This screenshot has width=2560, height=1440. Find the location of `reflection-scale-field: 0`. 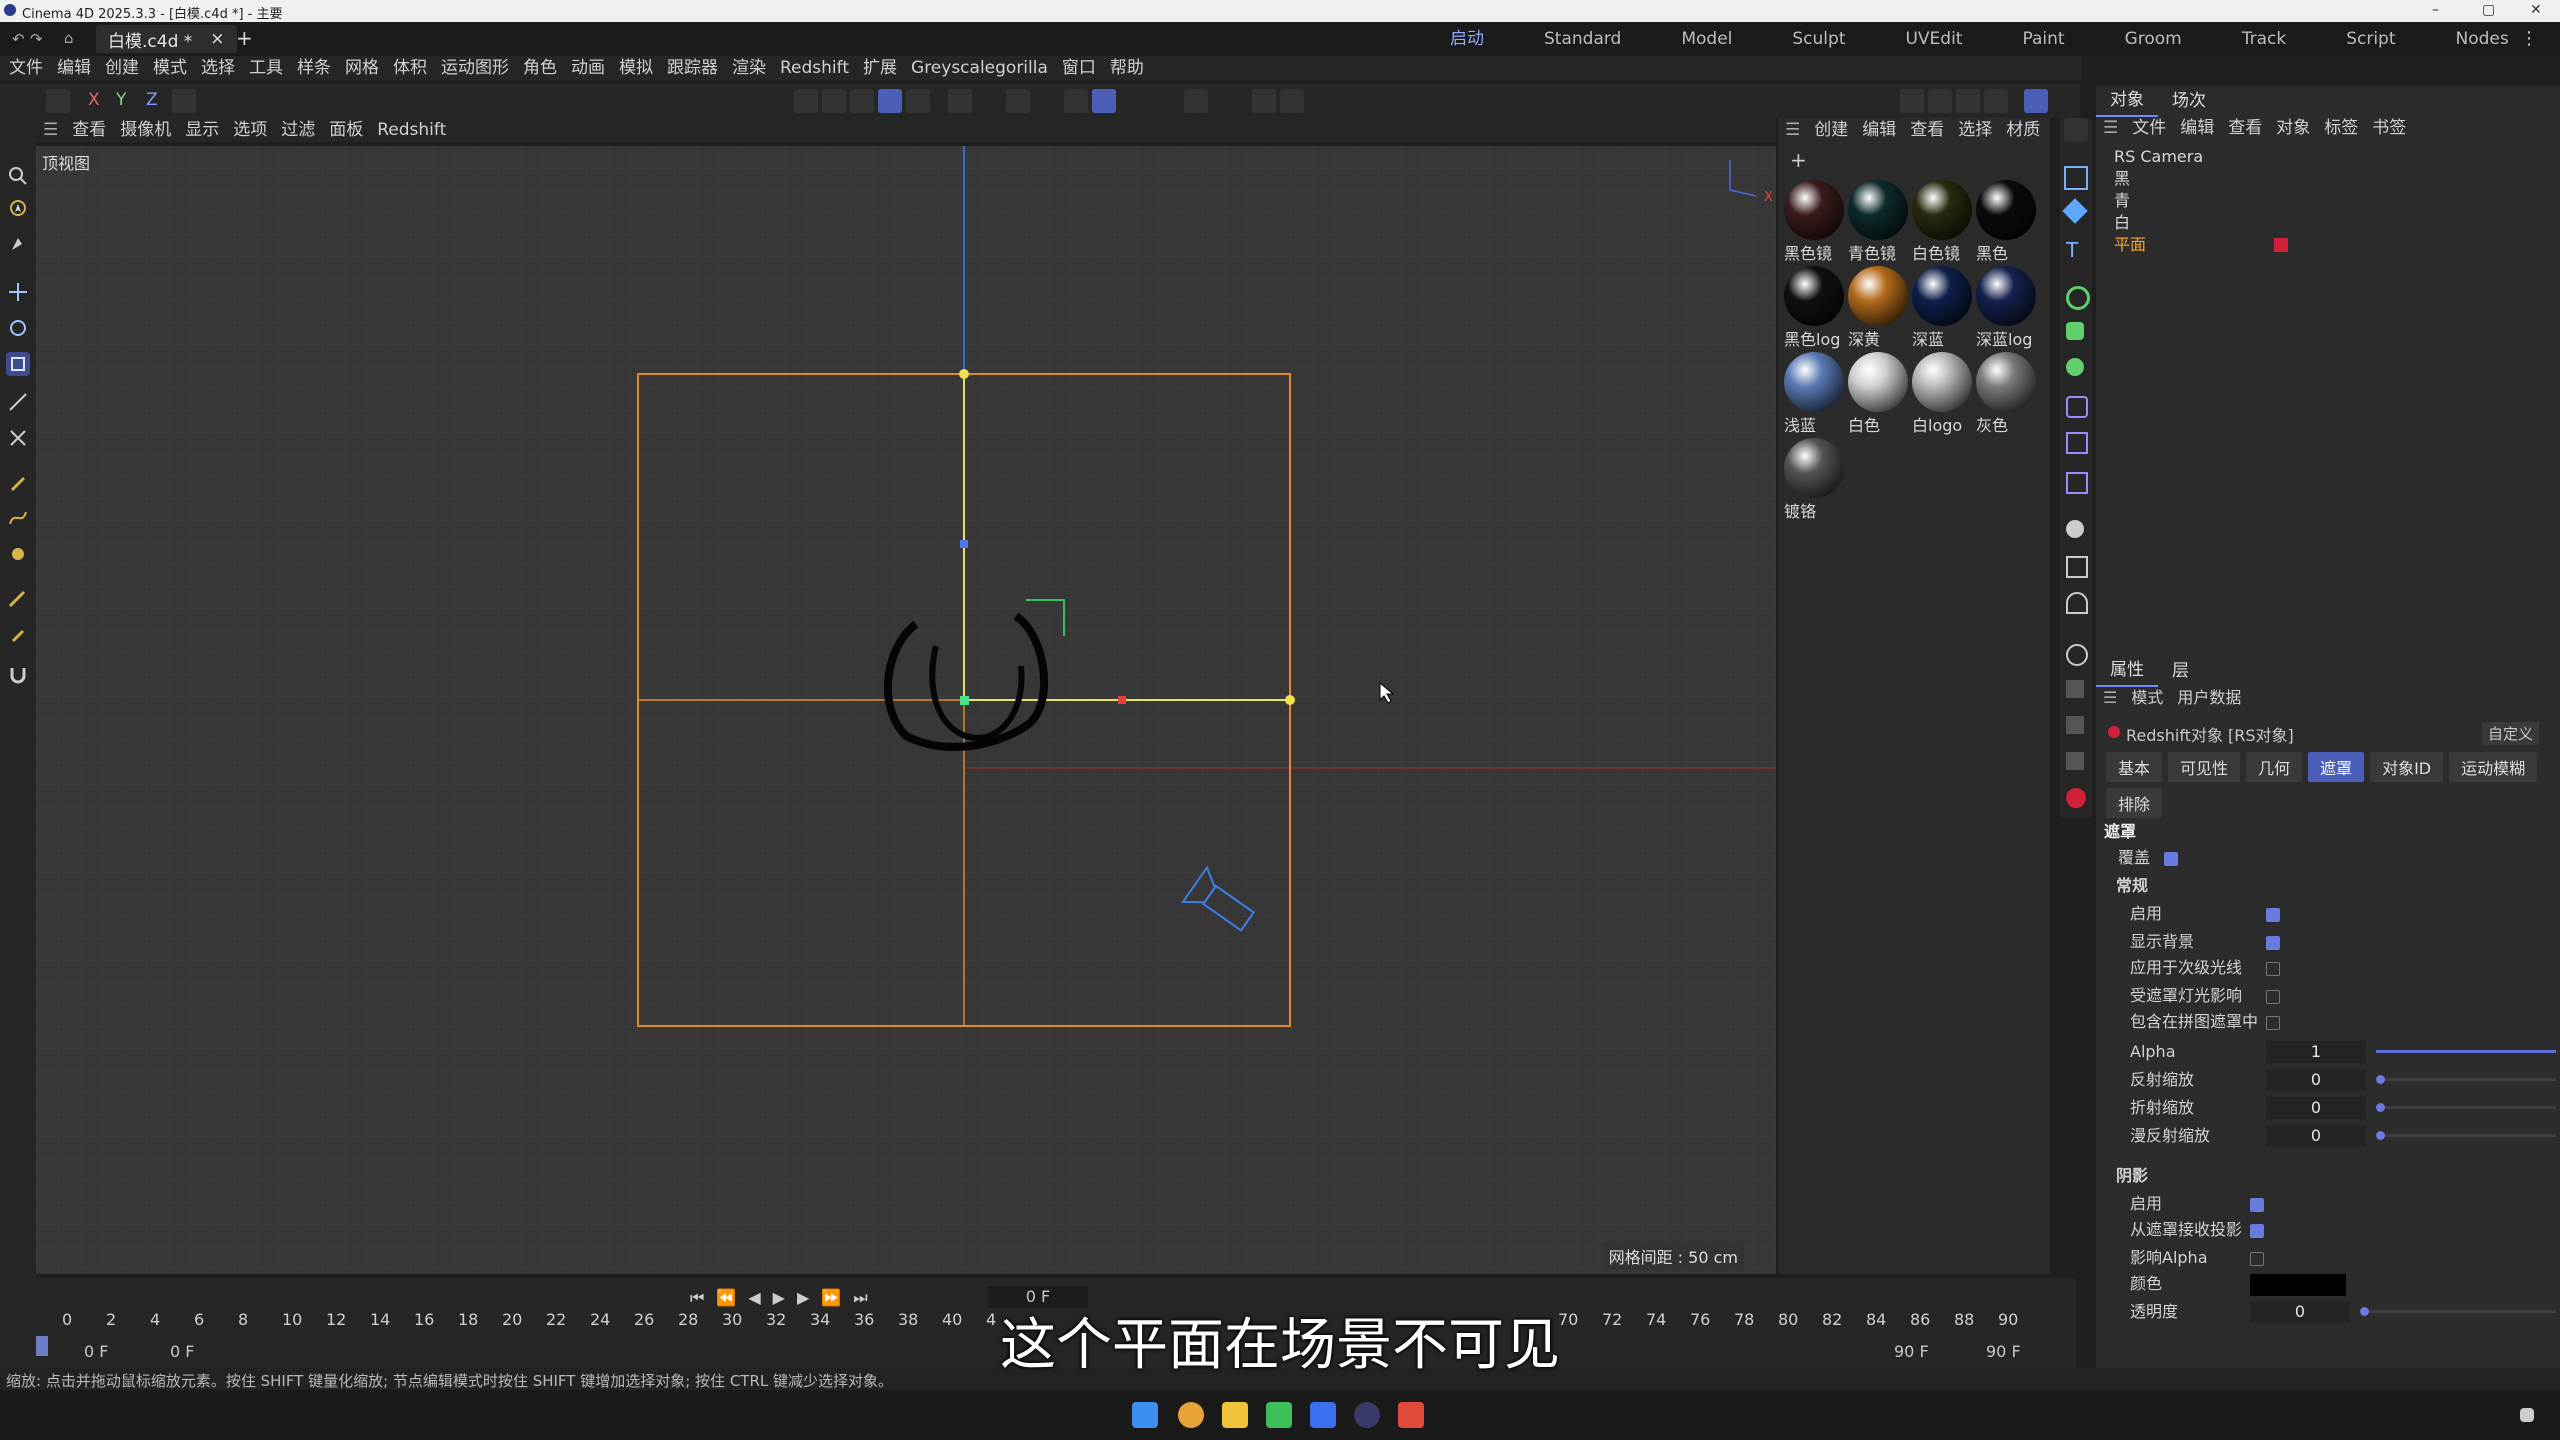

reflection-scale-field: 0 is located at coordinates (2316, 1080).